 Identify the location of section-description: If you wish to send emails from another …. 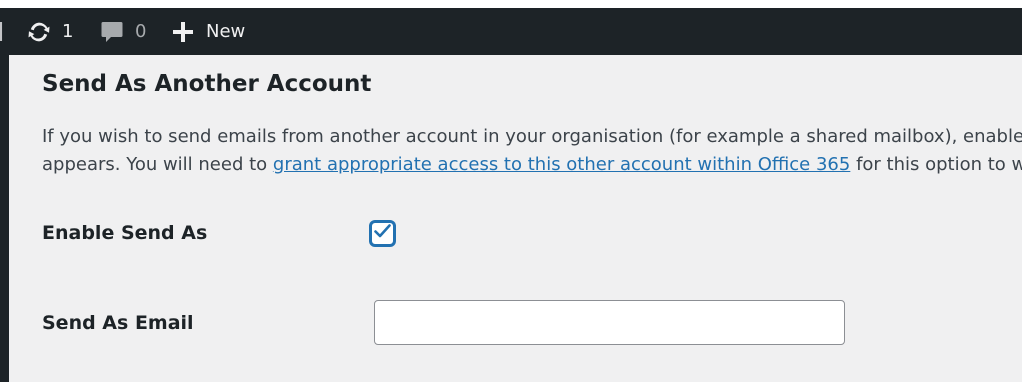
(532, 151).